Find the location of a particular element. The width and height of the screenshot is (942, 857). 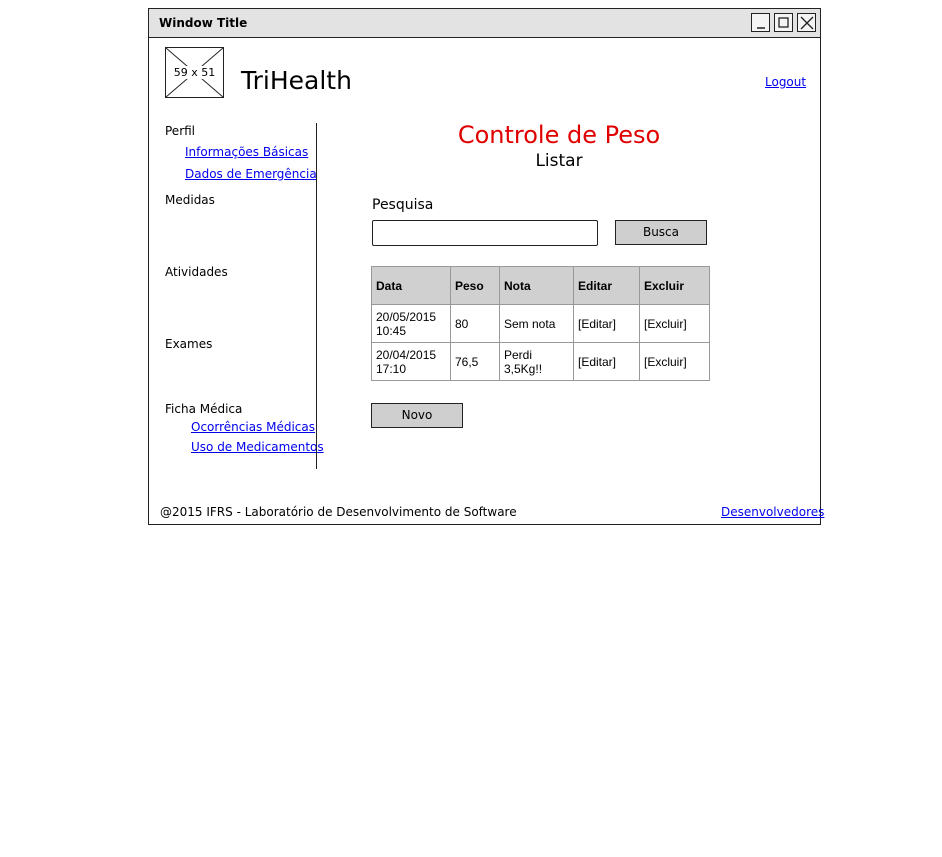

minimize-icon is located at coordinates (761, 28).